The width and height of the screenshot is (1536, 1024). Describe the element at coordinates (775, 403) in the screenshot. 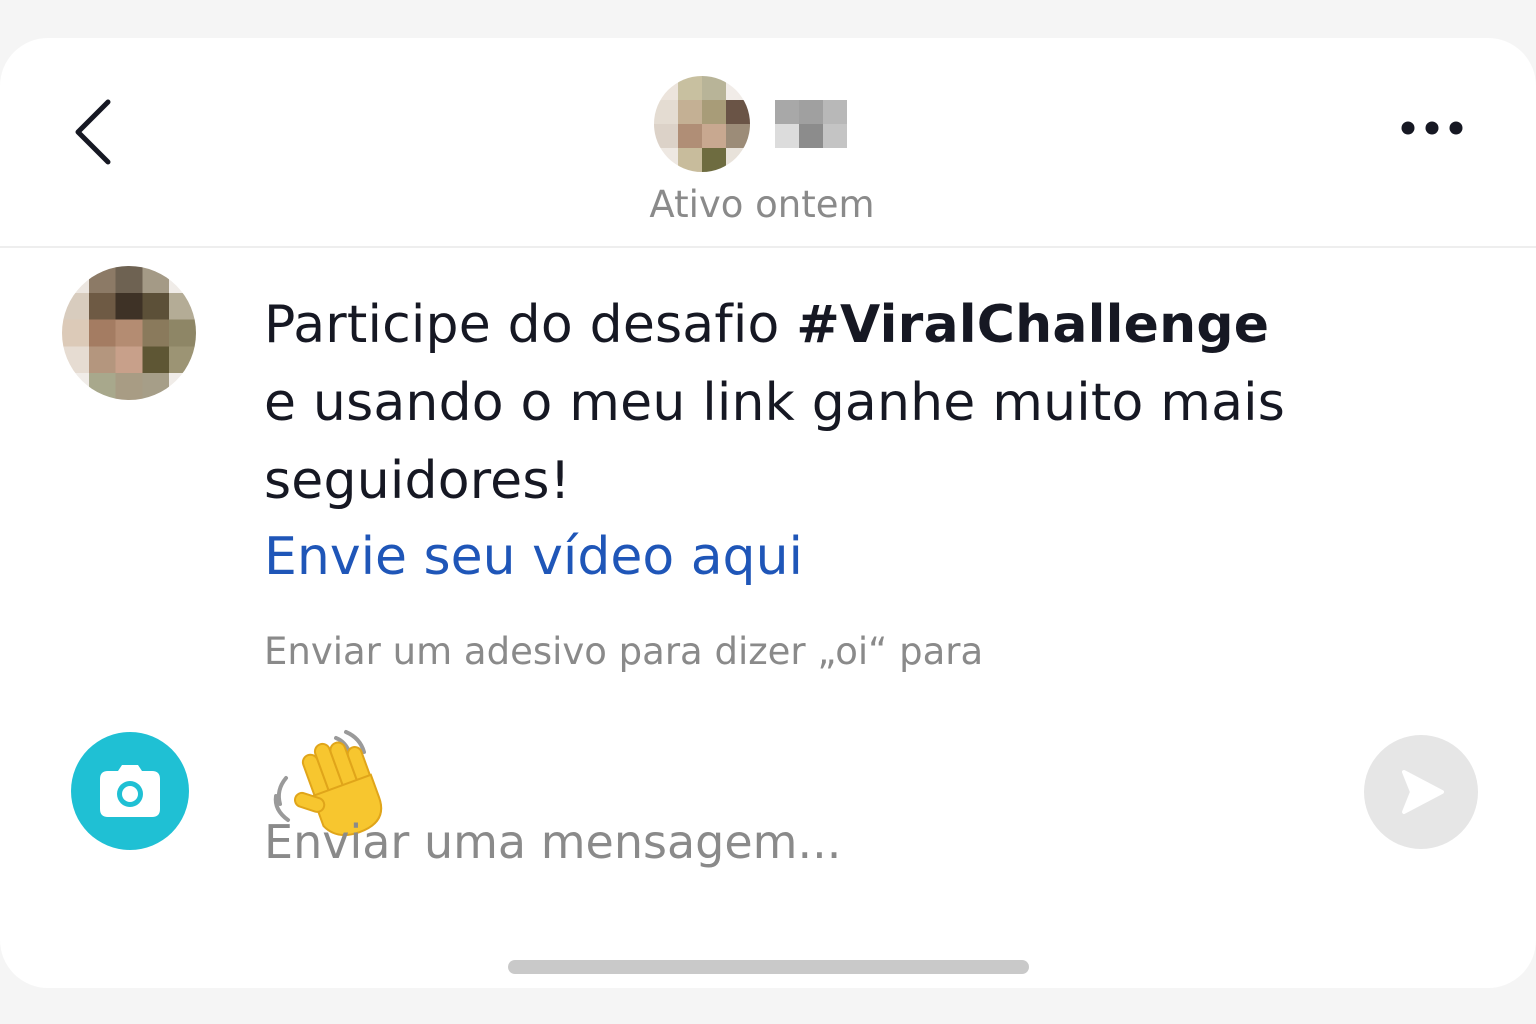

I see `message-line-2: e usando o meu link ganhe muito mais` at that location.